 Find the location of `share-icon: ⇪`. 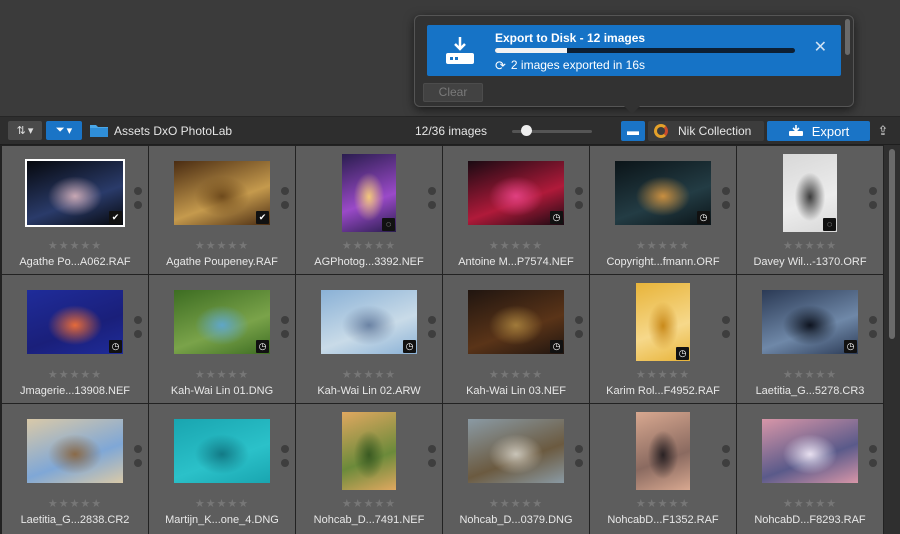

share-icon: ⇪ is located at coordinates (883, 131).